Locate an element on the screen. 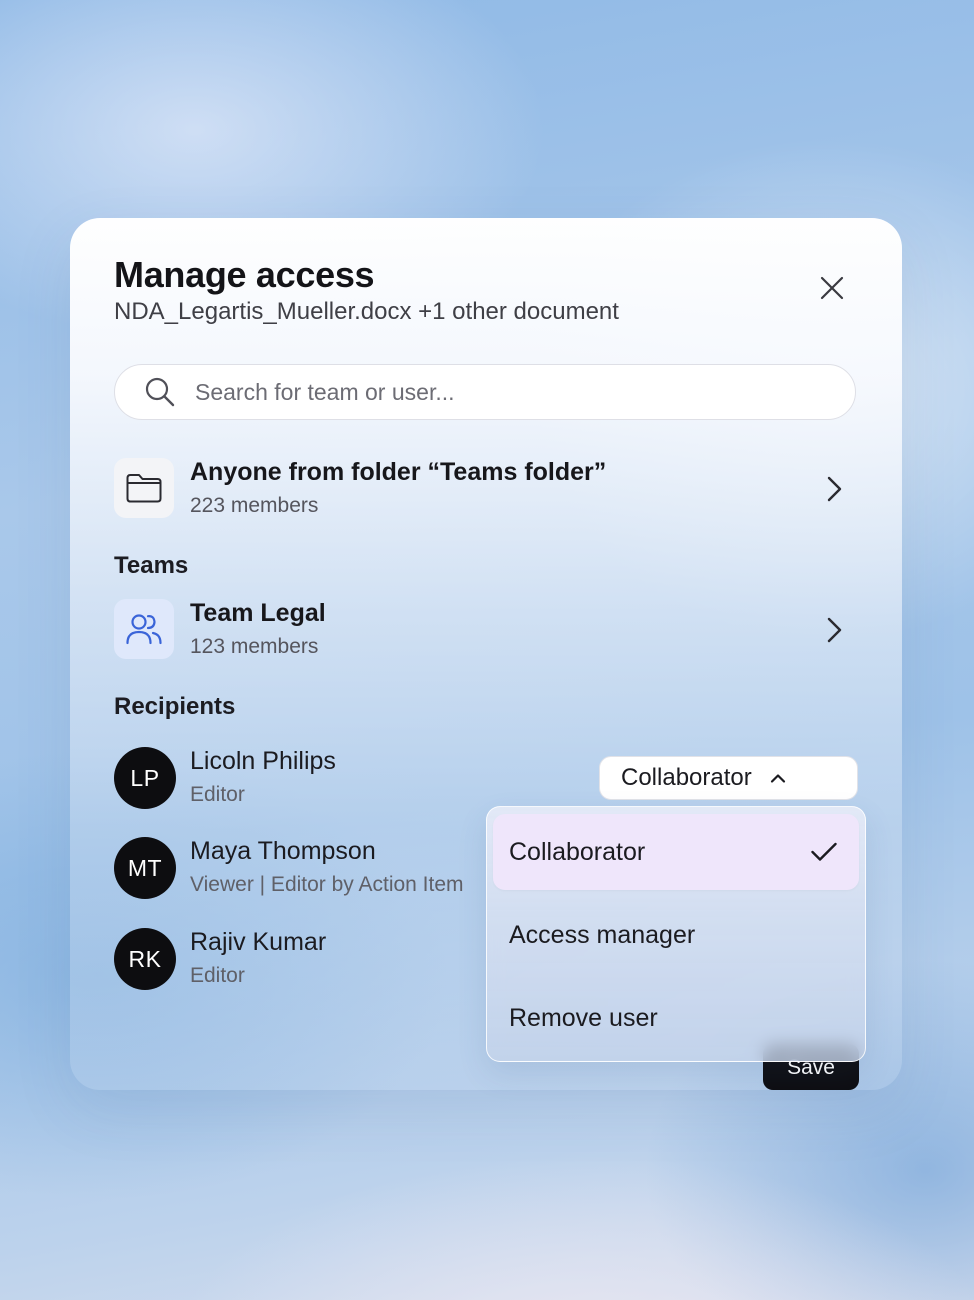 This screenshot has width=974, height=1300. folder-access-members: 223 members is located at coordinates (254, 505).